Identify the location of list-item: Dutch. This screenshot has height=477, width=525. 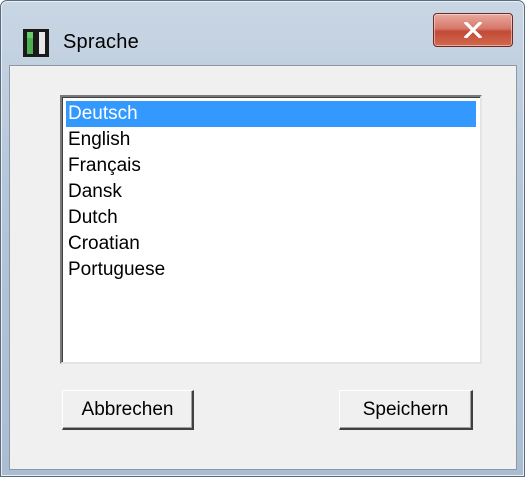
(271, 218).